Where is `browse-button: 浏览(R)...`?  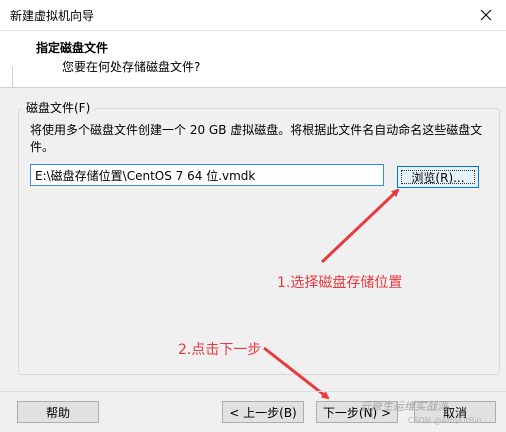 browse-button: 浏览(R)... is located at coordinates (438, 177).